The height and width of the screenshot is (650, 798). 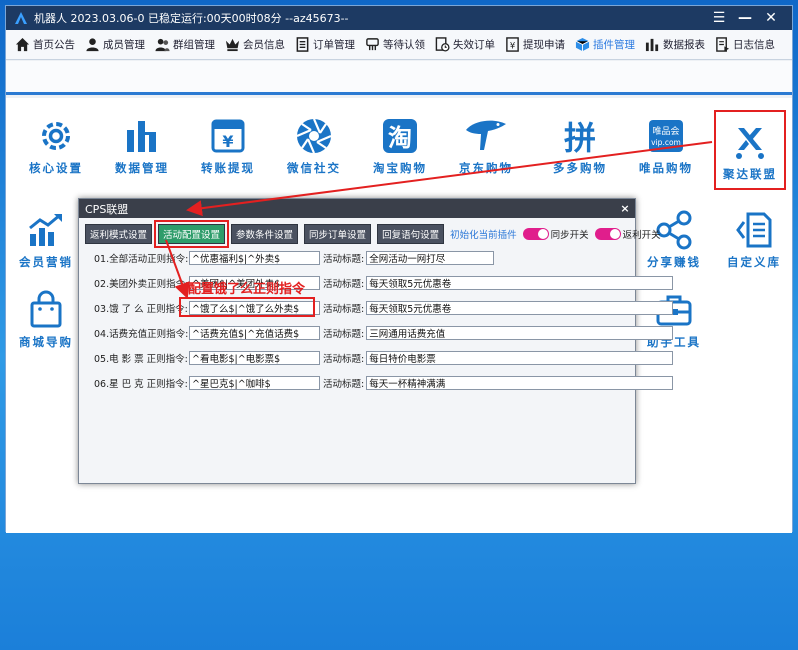 I want to click on toolbar-groups: 群组管理, so click(x=185, y=45).